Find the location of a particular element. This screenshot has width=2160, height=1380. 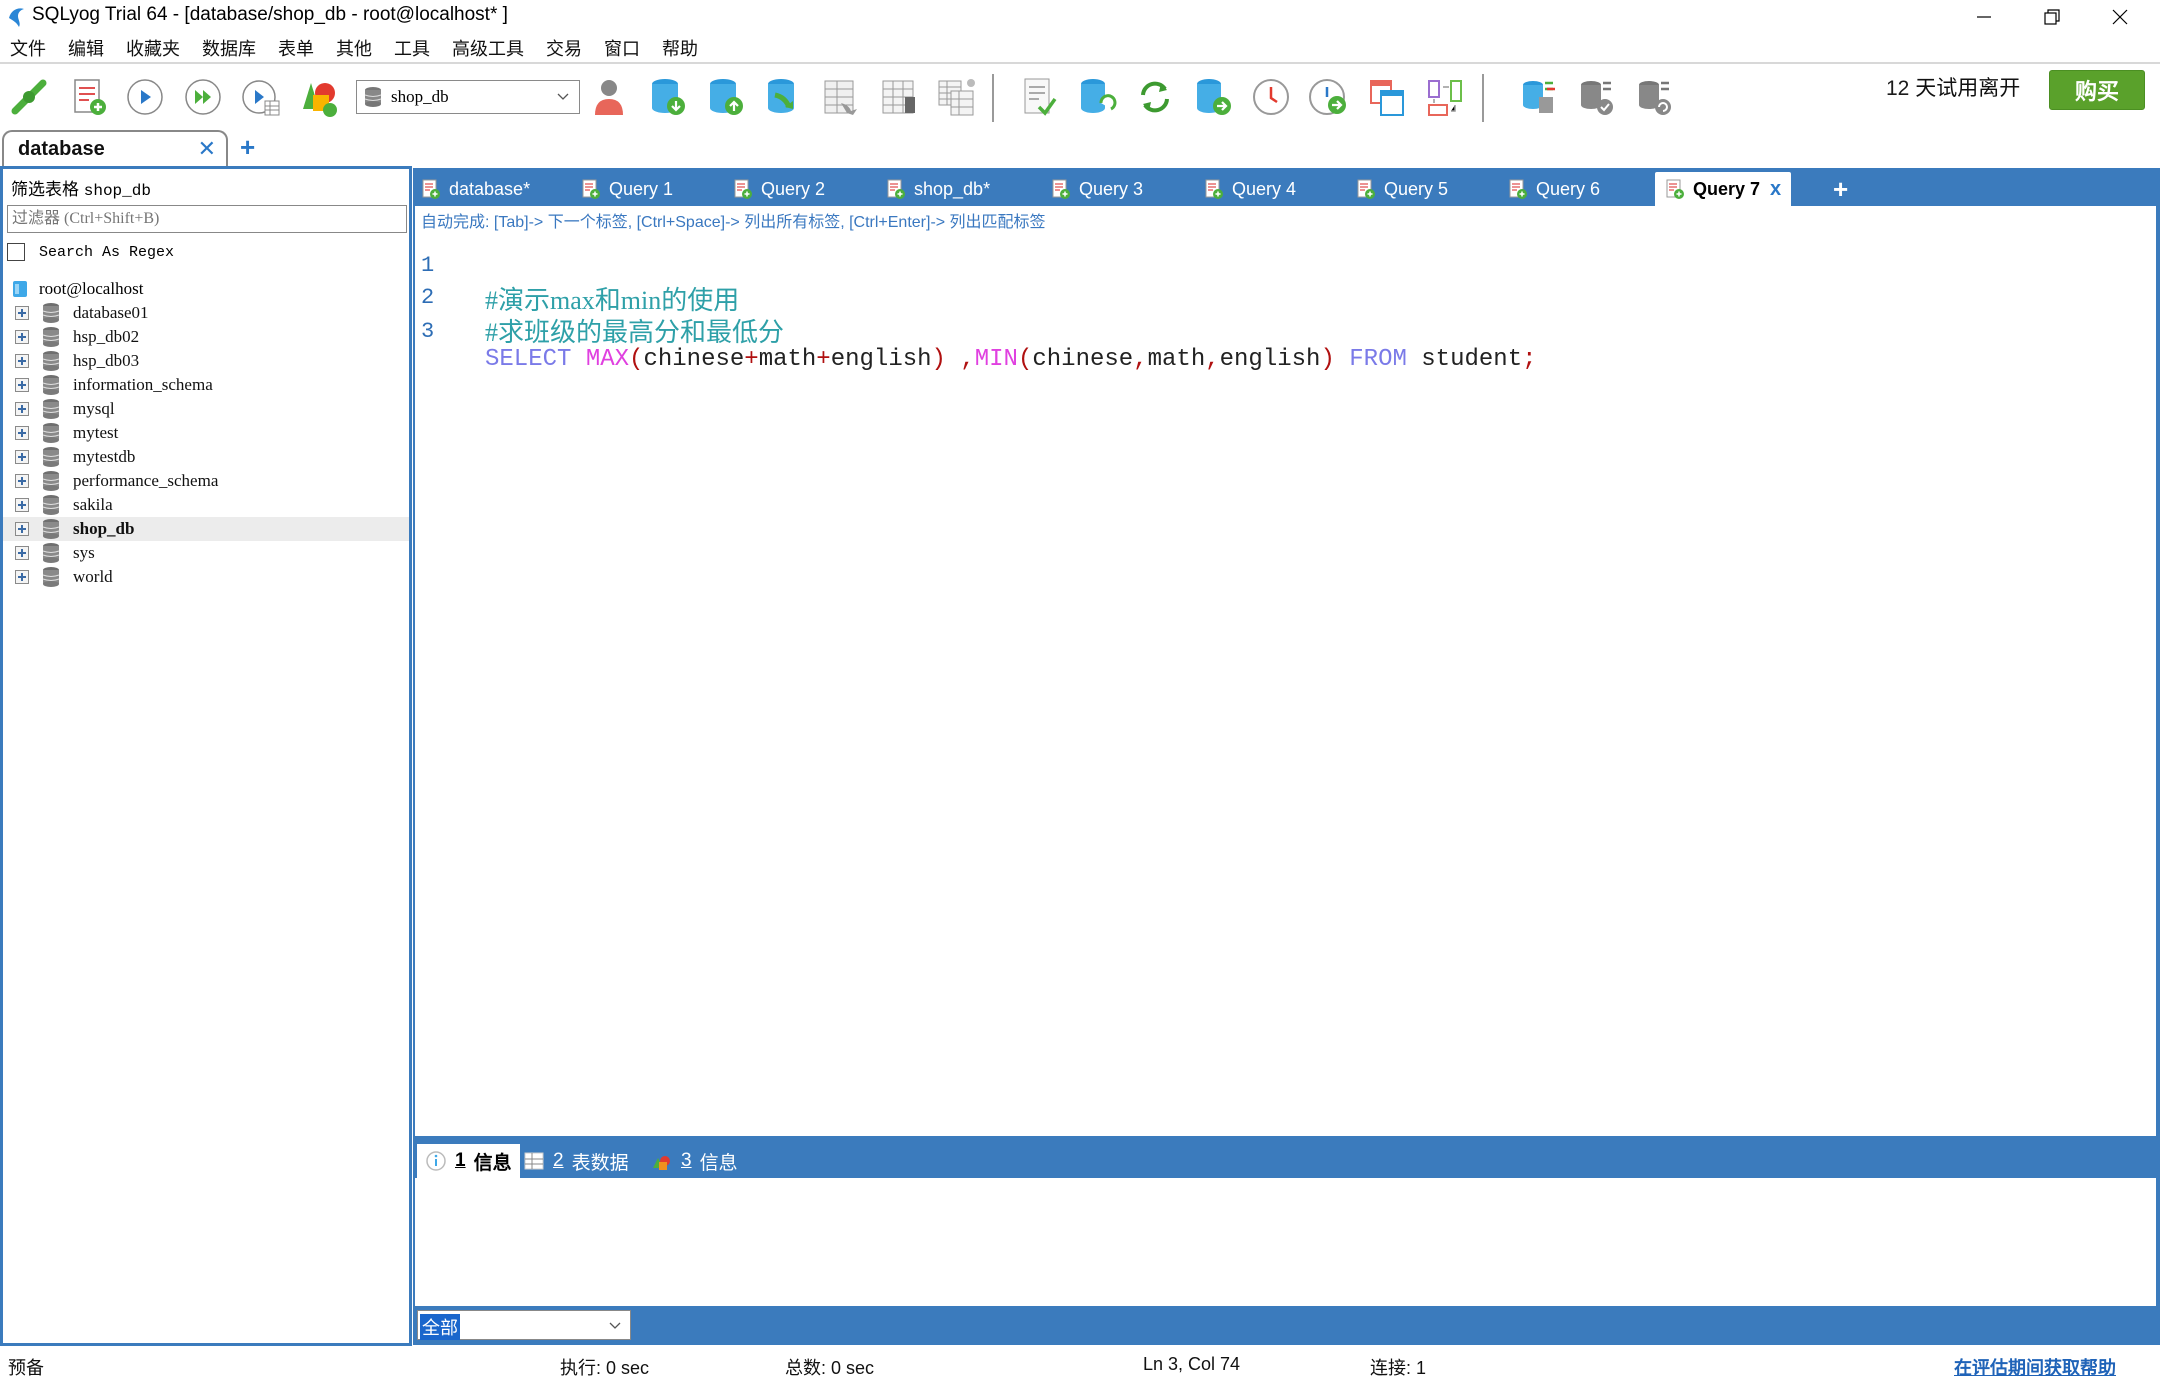

keyword-select: SELECT is located at coordinates (528, 359).